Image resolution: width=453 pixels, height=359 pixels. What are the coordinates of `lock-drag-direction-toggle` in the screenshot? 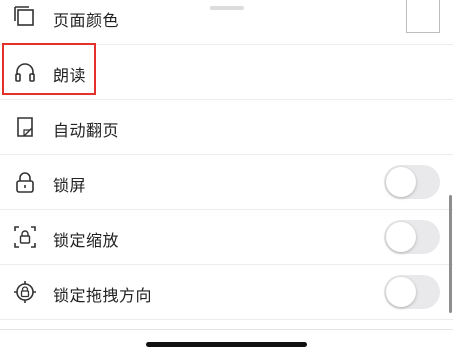 It's located at (412, 292).